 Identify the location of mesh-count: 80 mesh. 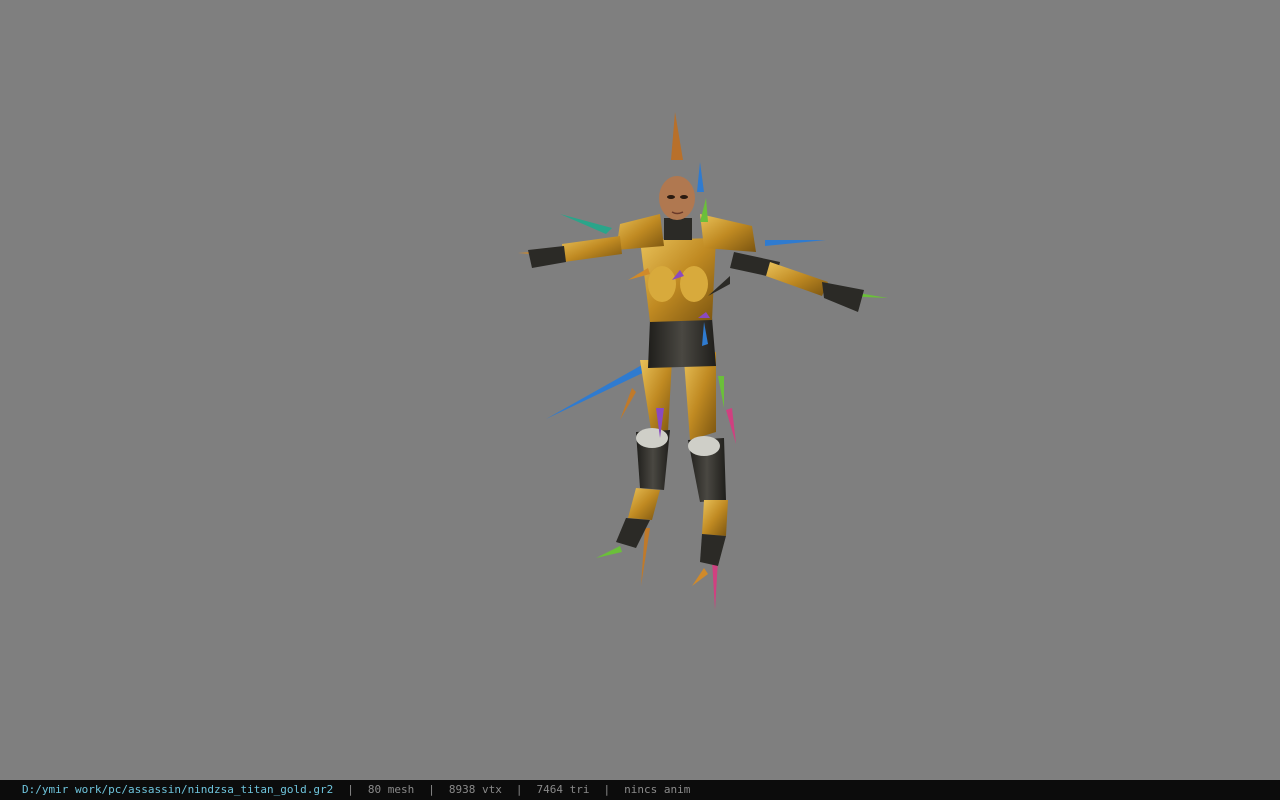
(391, 789).